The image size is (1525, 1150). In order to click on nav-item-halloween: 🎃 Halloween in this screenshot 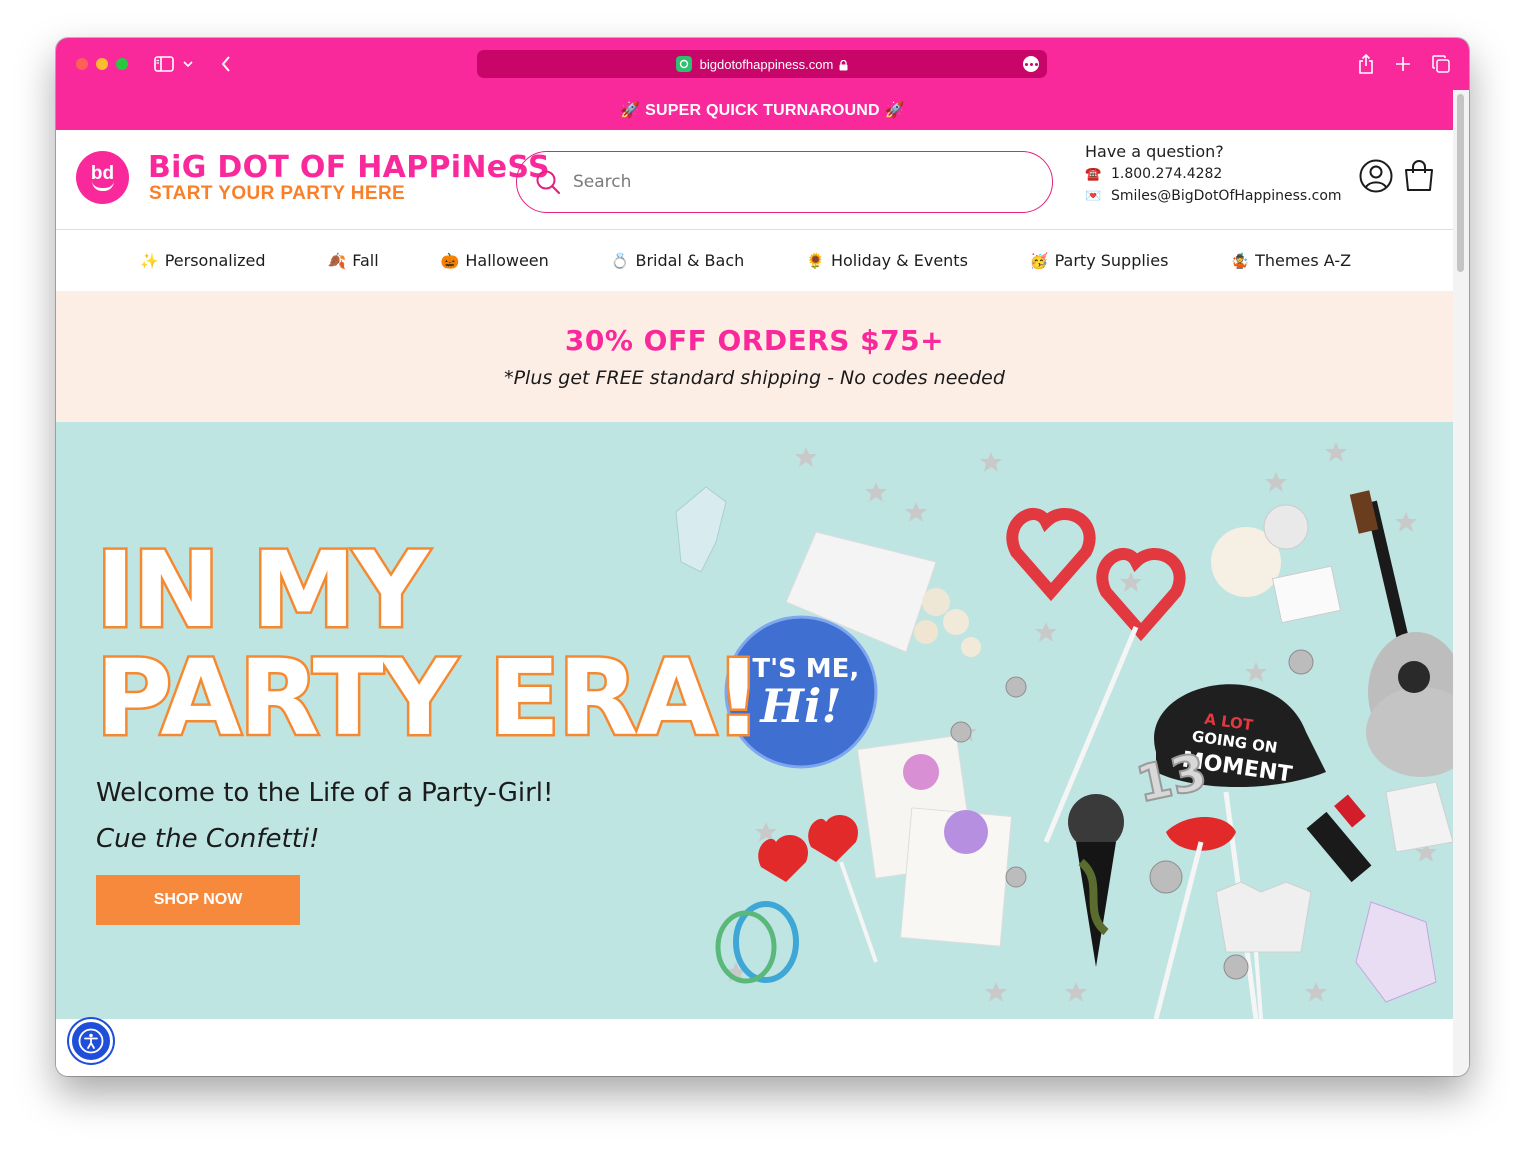, I will do `click(495, 260)`.